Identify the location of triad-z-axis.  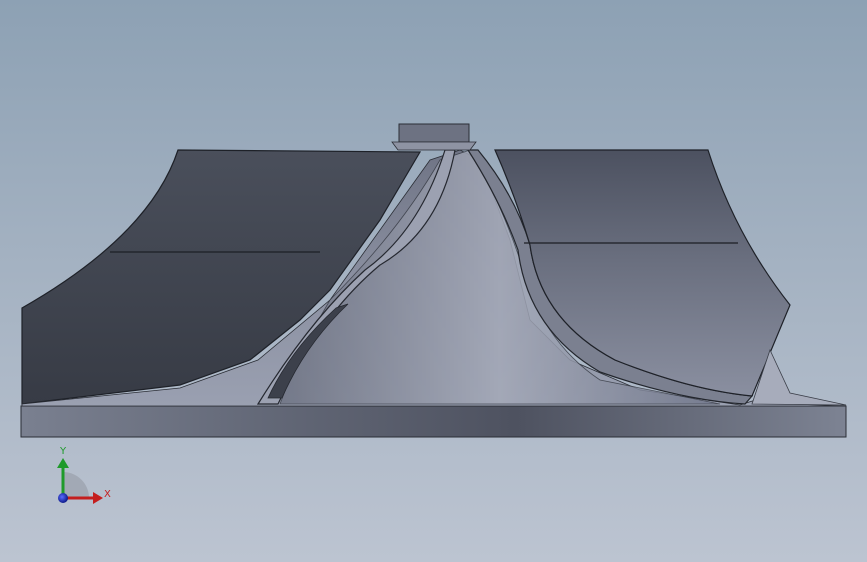
(63, 498).